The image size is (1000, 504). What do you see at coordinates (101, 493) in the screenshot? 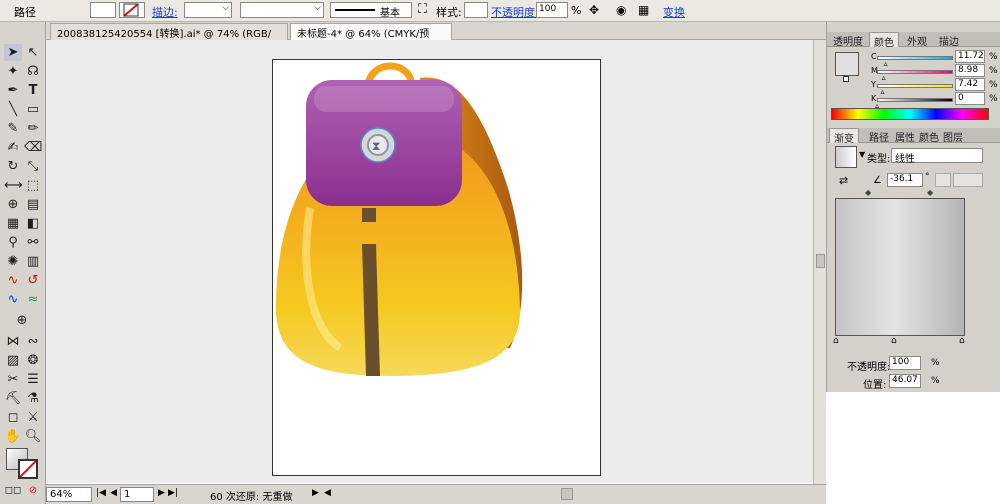
I see `first-page-icon: |◀` at bounding box center [101, 493].